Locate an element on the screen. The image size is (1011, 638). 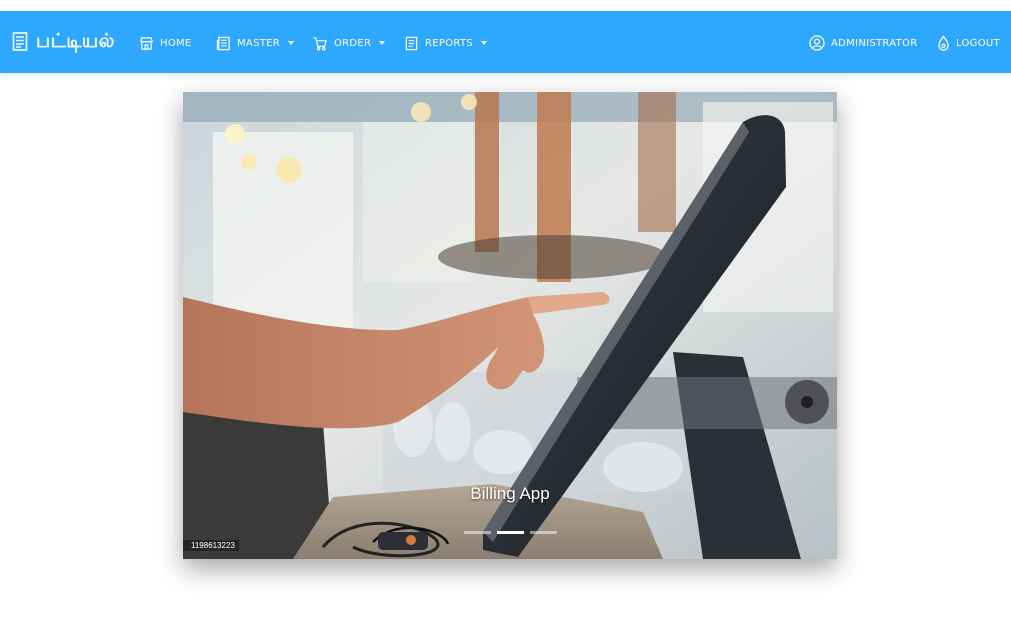
receipt-icon is located at coordinates (20, 41).